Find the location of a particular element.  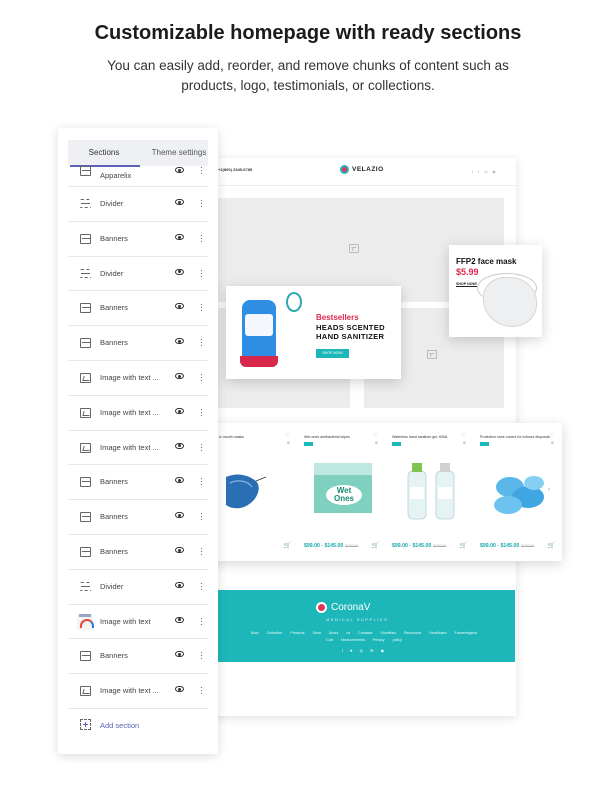

site-logo: VELAZIO is located at coordinates (362, 169).